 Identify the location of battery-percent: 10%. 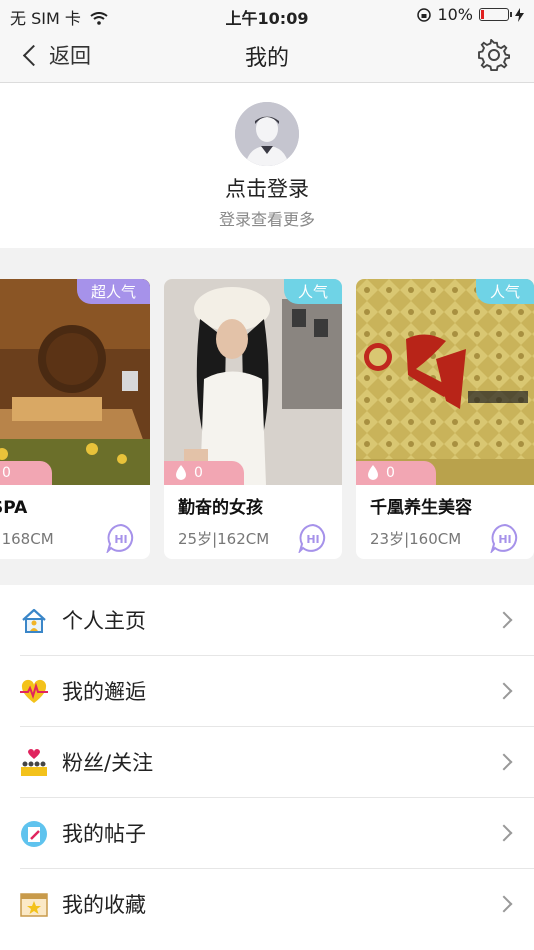
(455, 14).